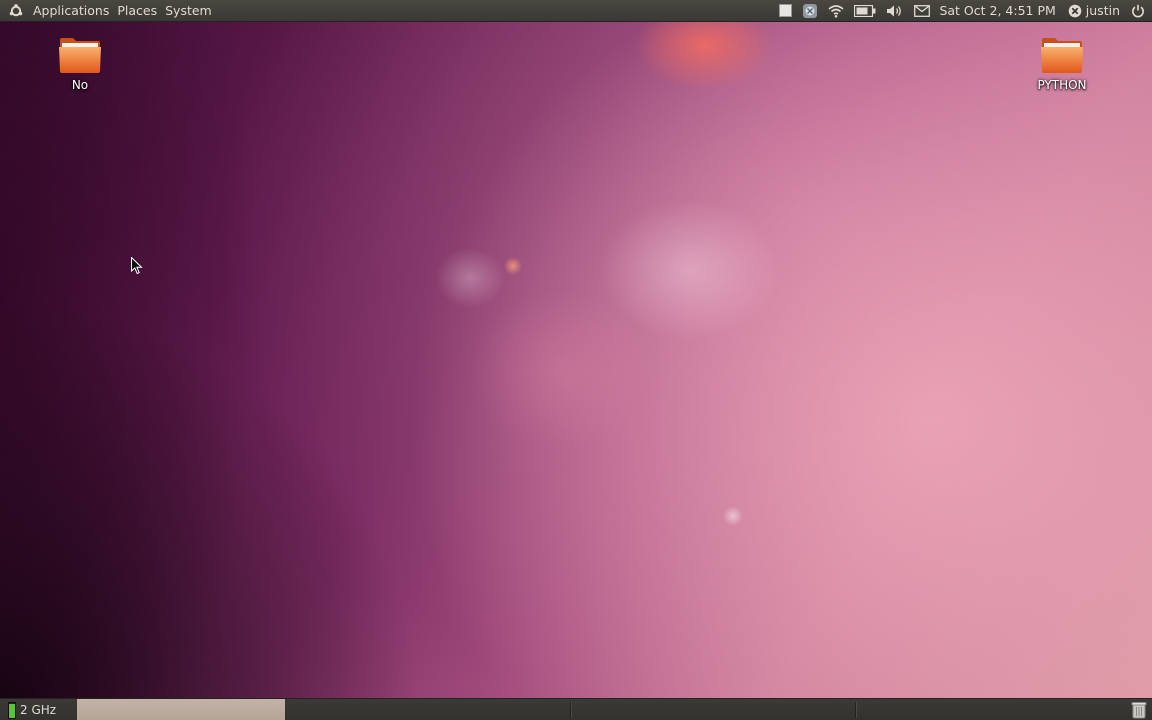 The height and width of the screenshot is (720, 1152). What do you see at coordinates (80, 85) in the screenshot?
I see `desktop-icon-label: No` at bounding box center [80, 85].